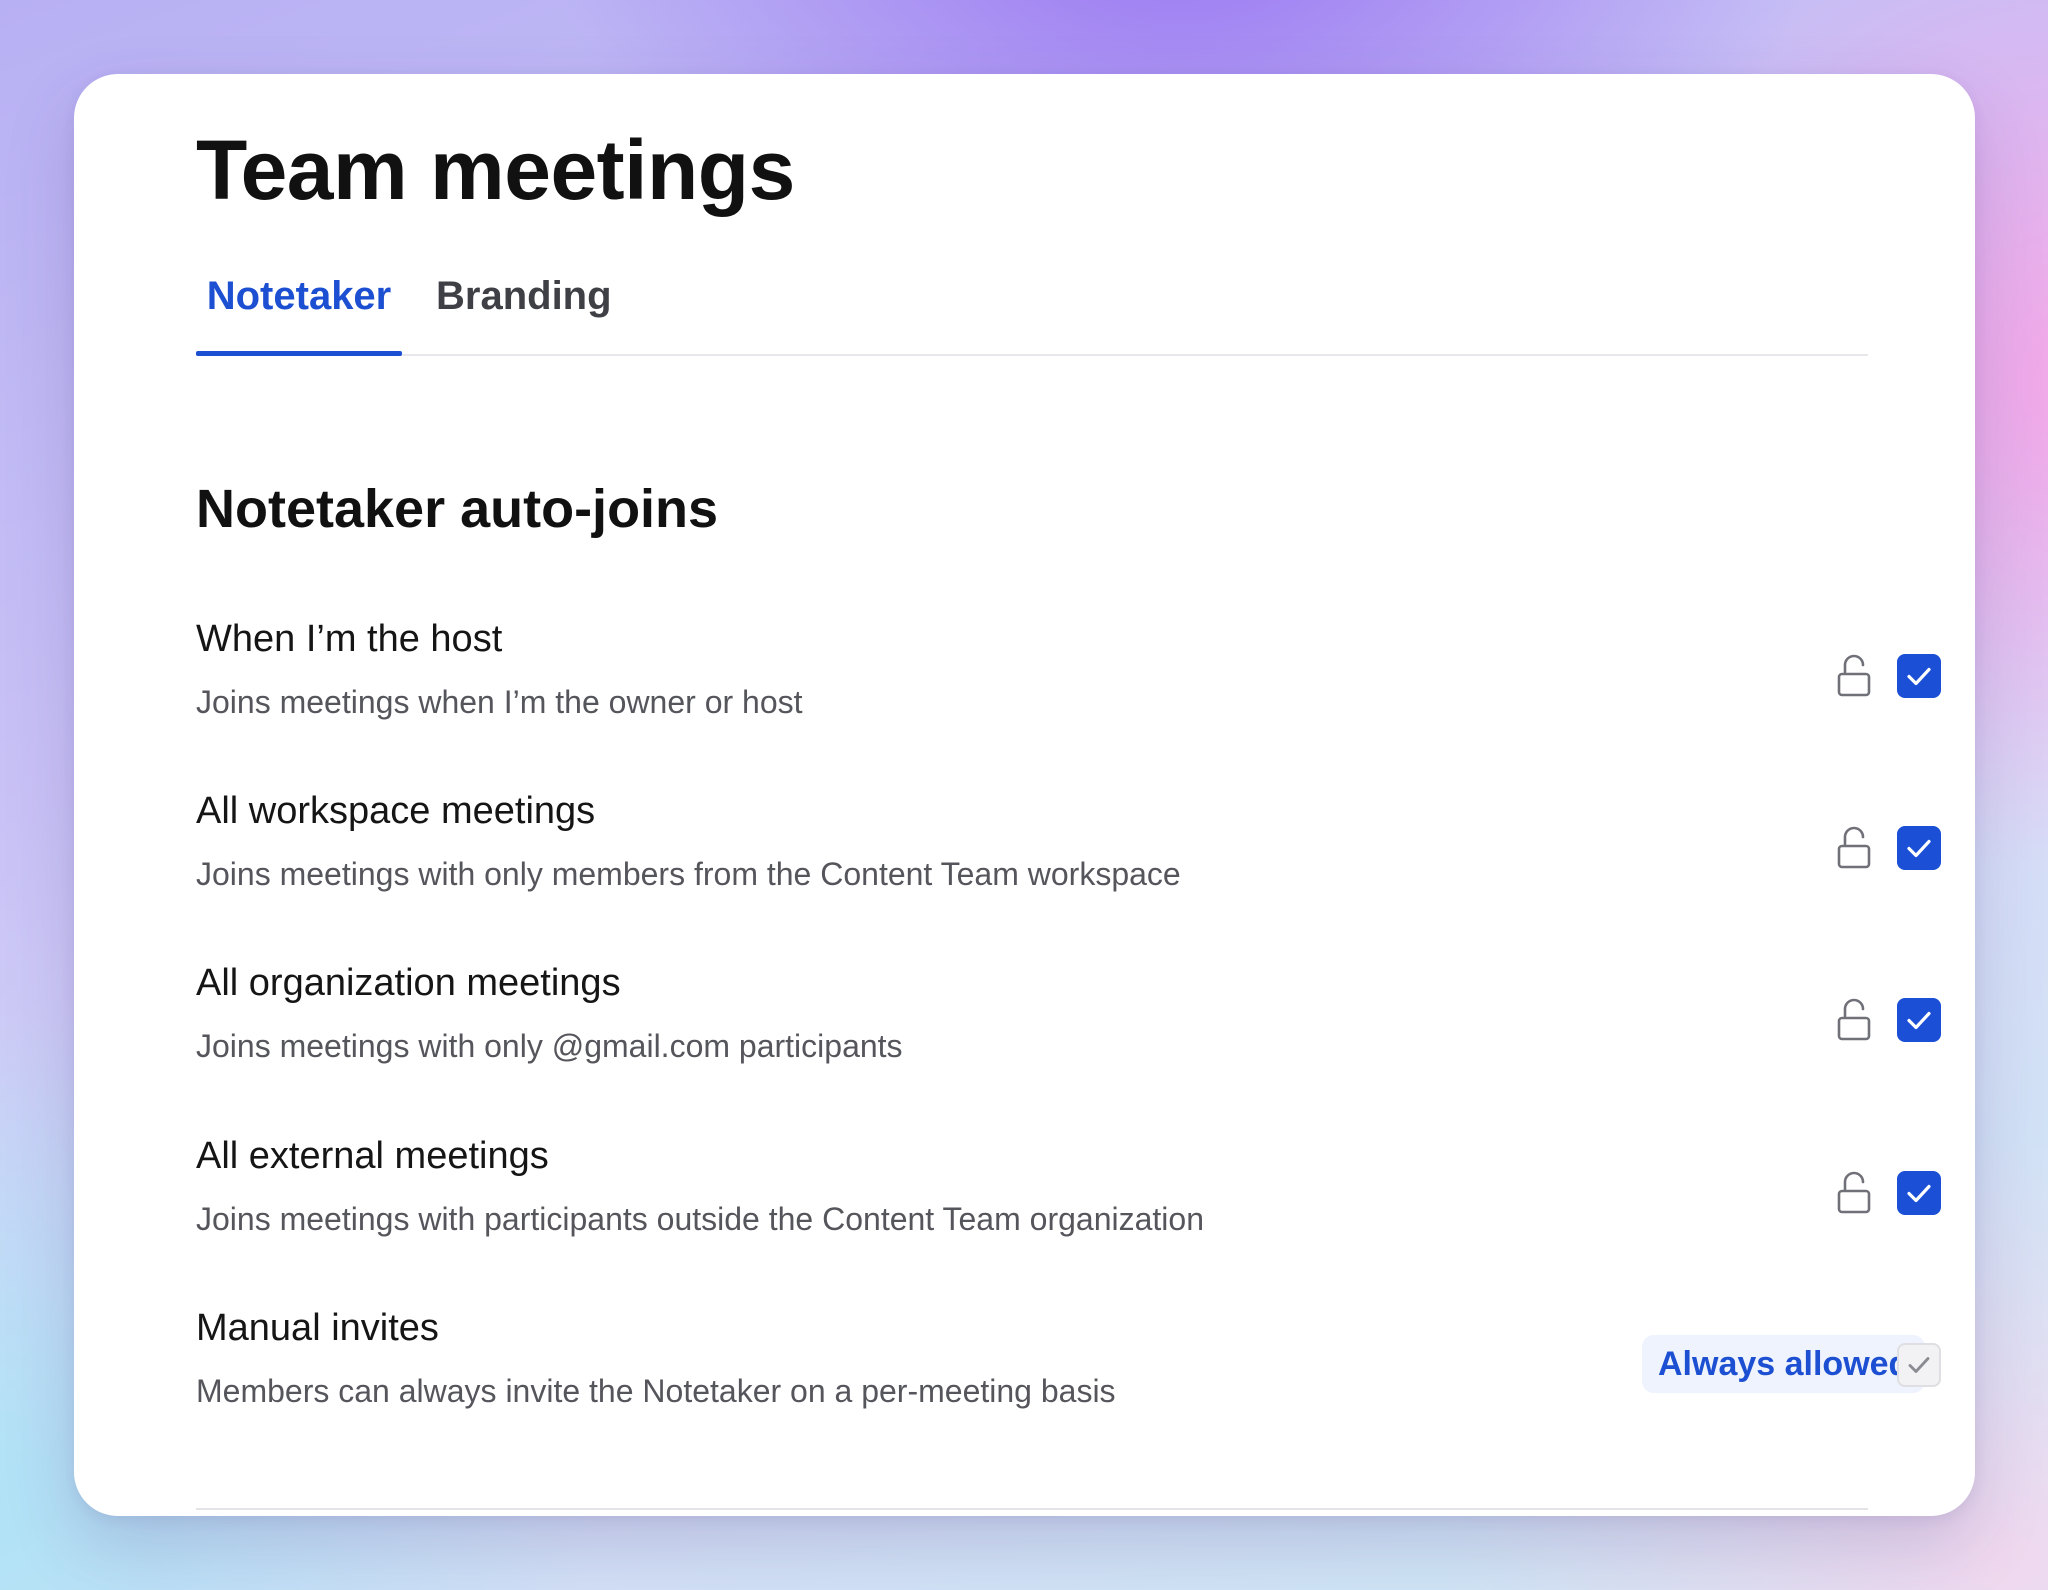  What do you see at coordinates (1919, 1193) in the screenshot?
I see `external-checkbox` at bounding box center [1919, 1193].